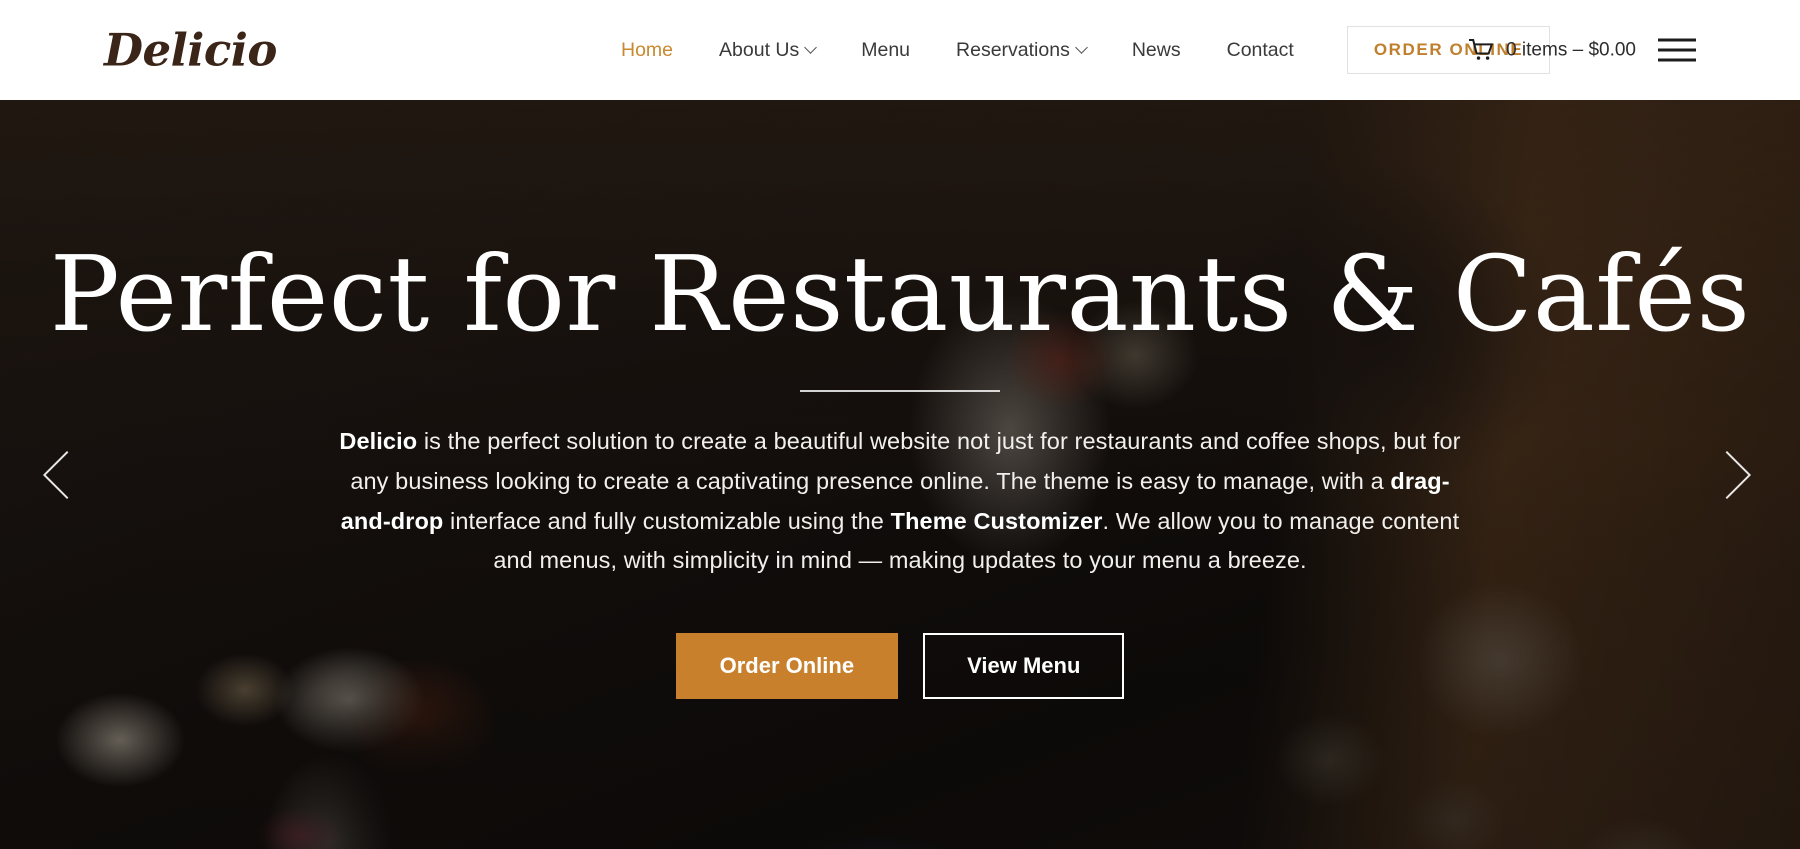 This screenshot has width=1800, height=849. Describe the element at coordinates (1571, 49) in the screenshot. I see `cart-summary-text: 0 items – $0.00` at that location.